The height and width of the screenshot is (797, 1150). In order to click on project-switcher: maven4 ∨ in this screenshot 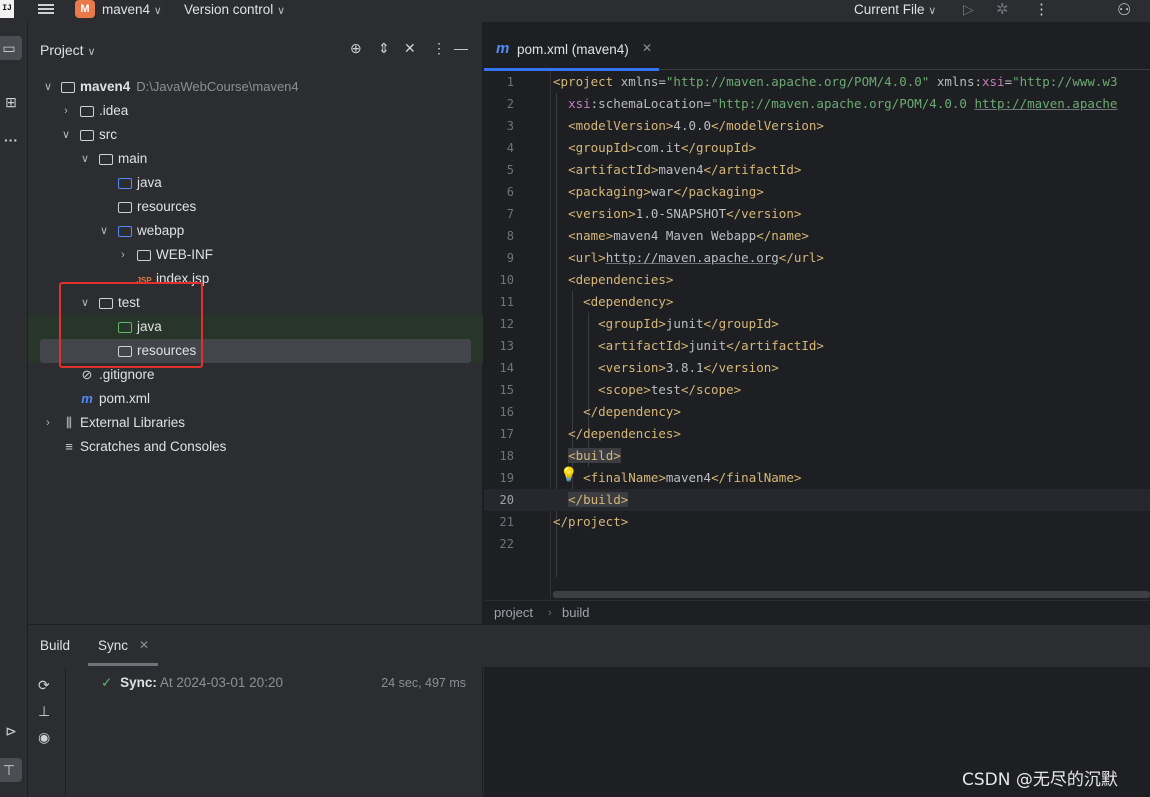, I will do `click(132, 9)`.